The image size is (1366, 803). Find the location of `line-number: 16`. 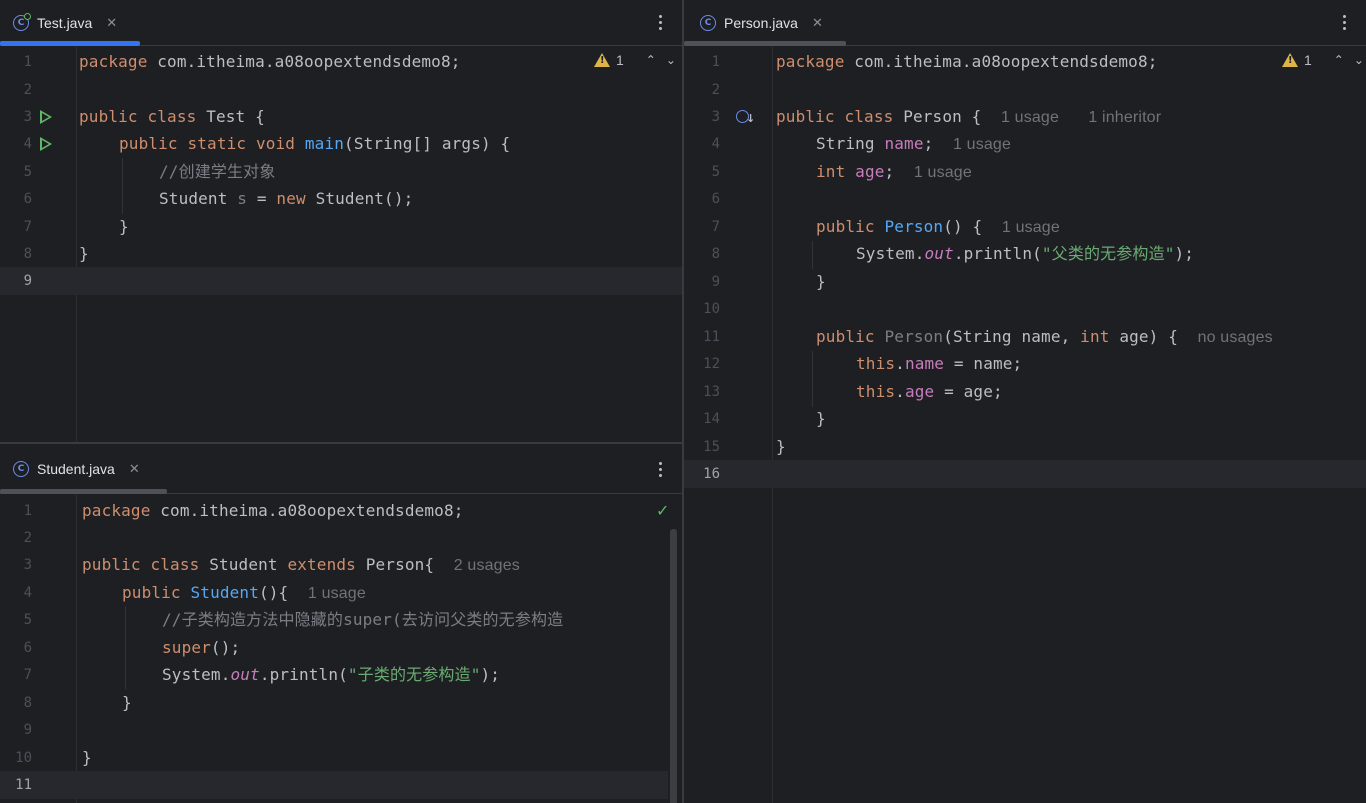

line-number: 16 is located at coordinates (711, 474).